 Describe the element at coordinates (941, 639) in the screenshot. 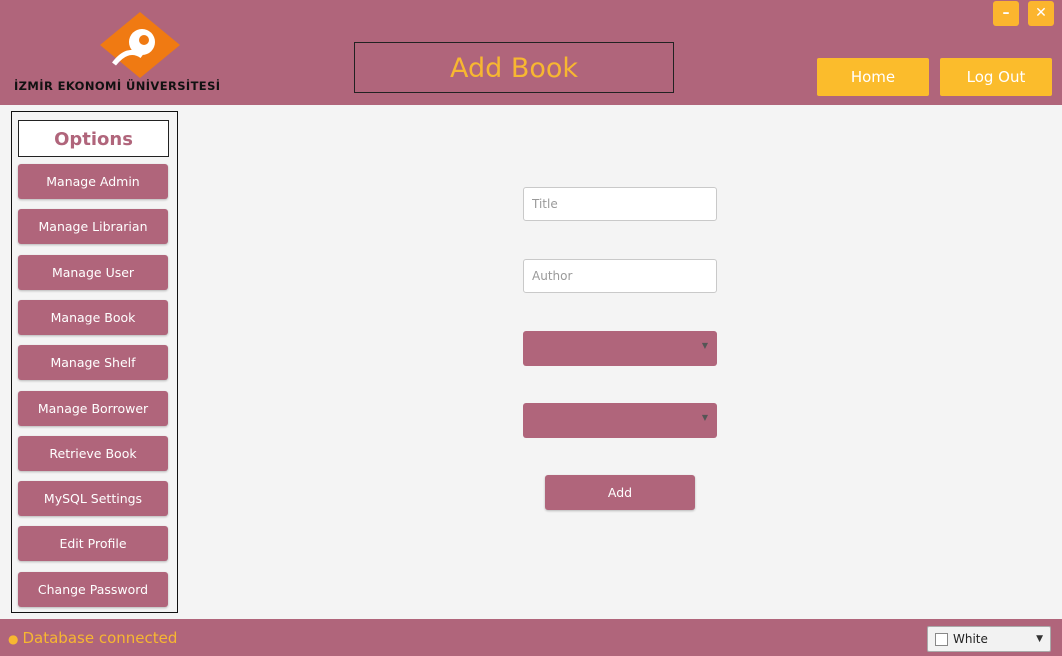

I see `theme-checkbox` at that location.